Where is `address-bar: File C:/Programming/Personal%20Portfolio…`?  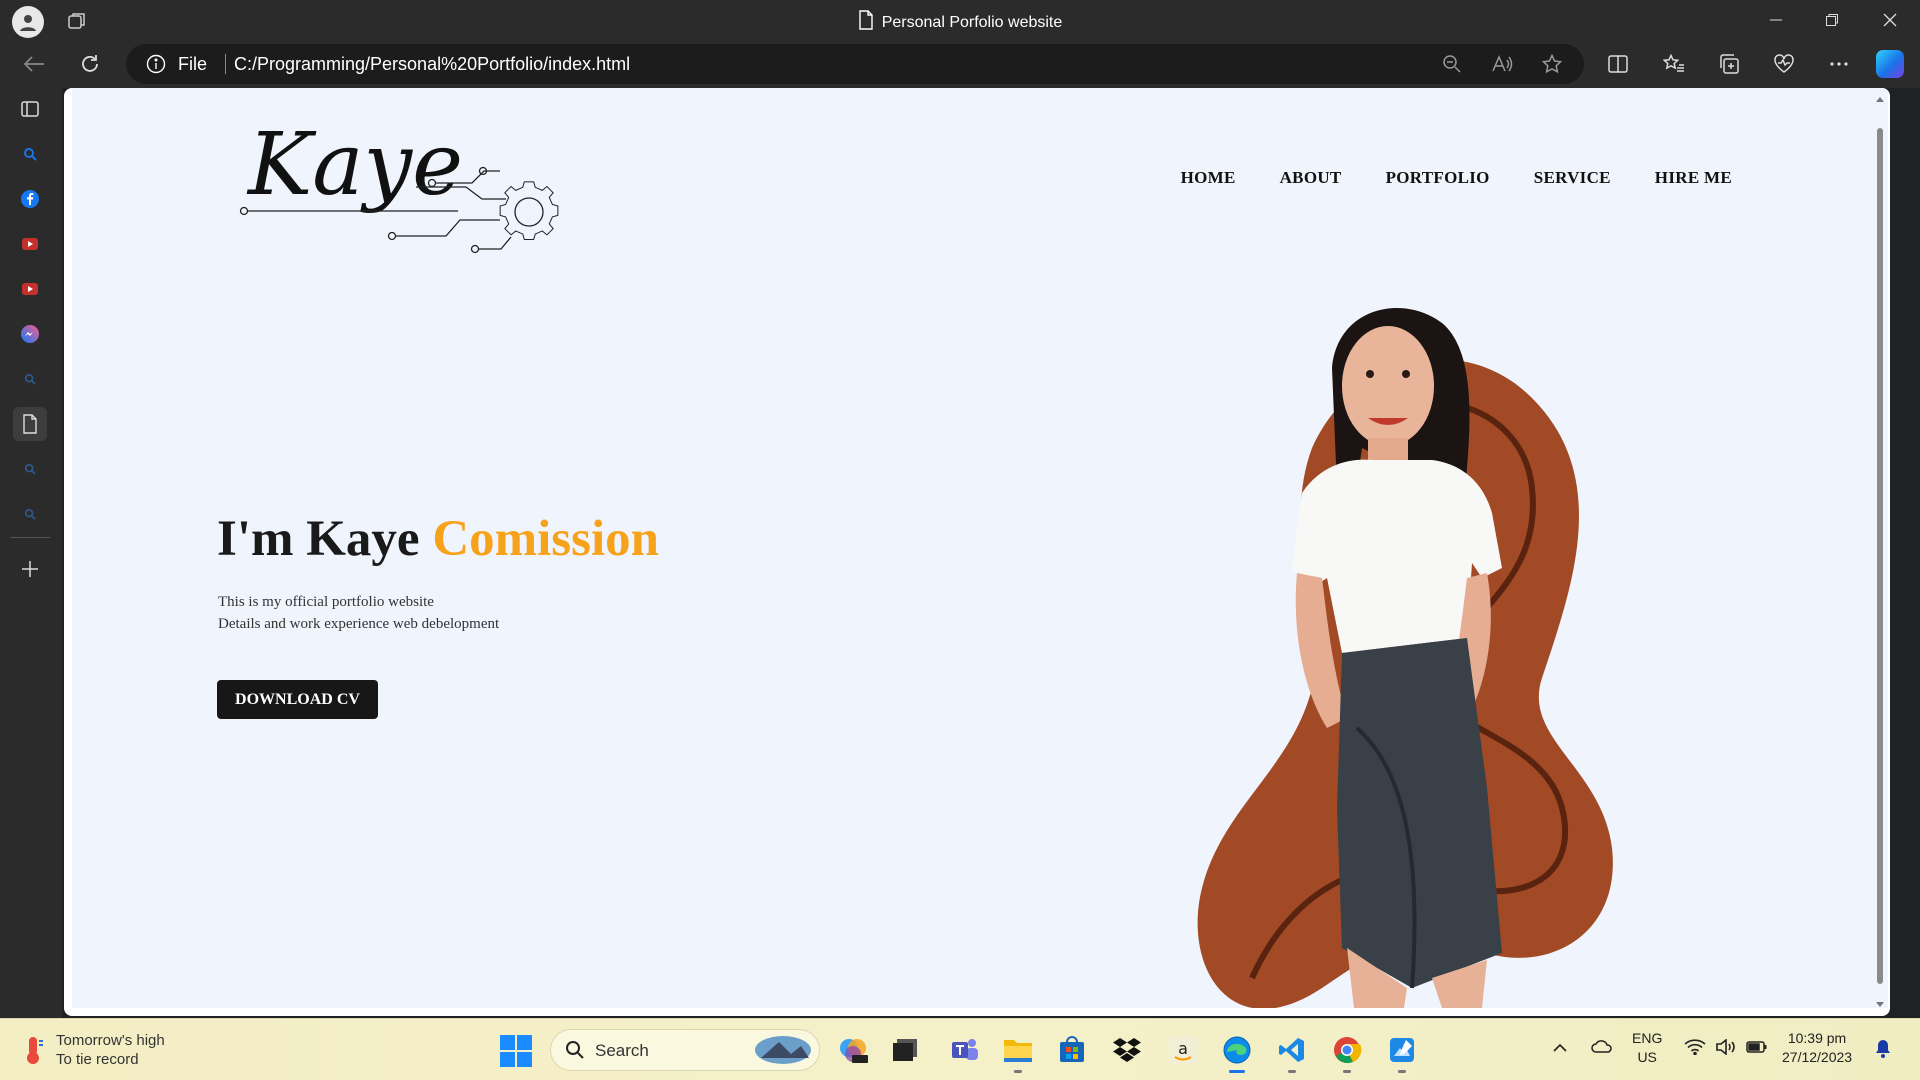
address-bar: File C:/Programming/Personal%20Portfolio… is located at coordinates (855, 64).